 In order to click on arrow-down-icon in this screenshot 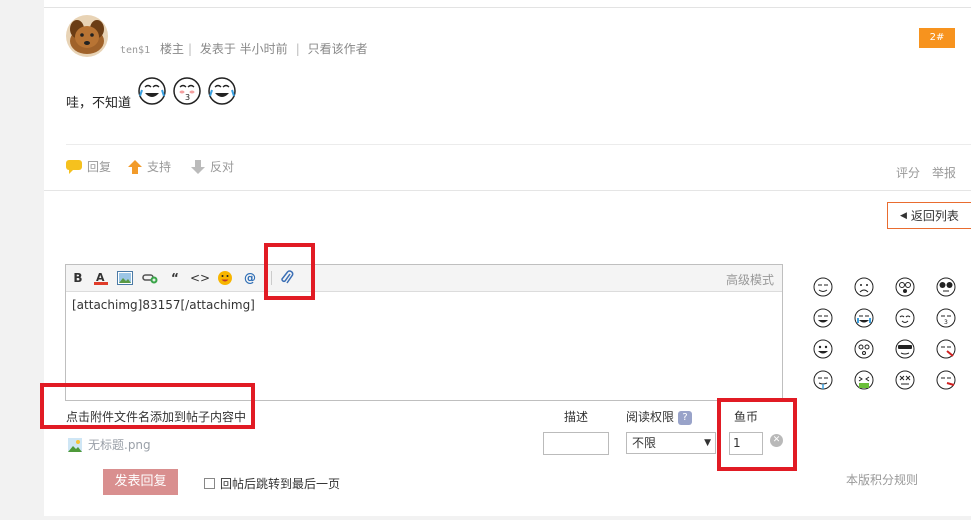, I will do `click(198, 166)`.